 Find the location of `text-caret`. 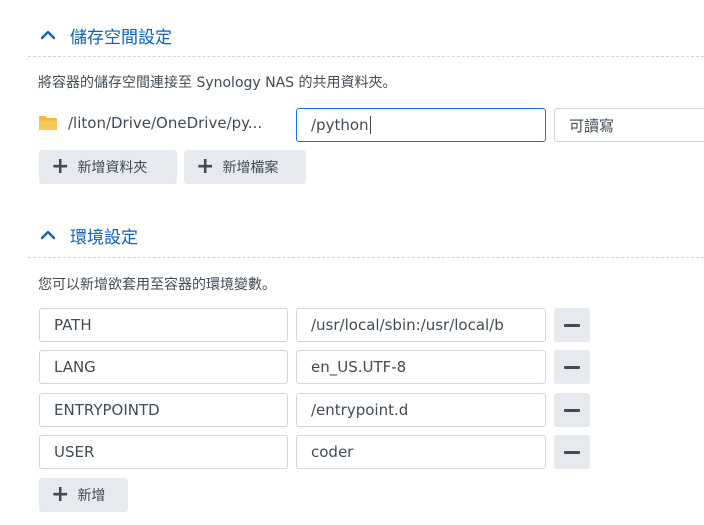

text-caret is located at coordinates (370, 125).